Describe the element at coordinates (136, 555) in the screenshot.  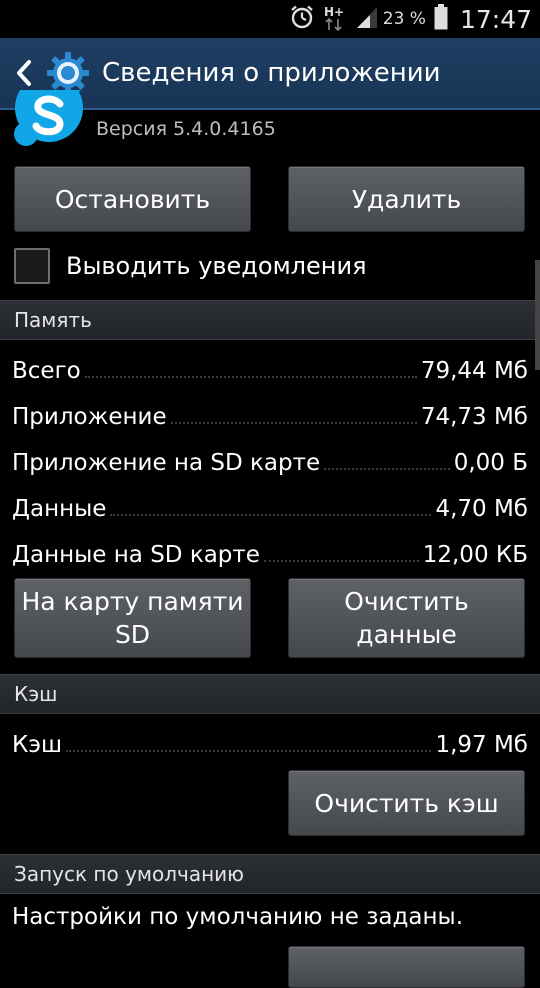
I see `row-label: Данные на SD карте` at that location.